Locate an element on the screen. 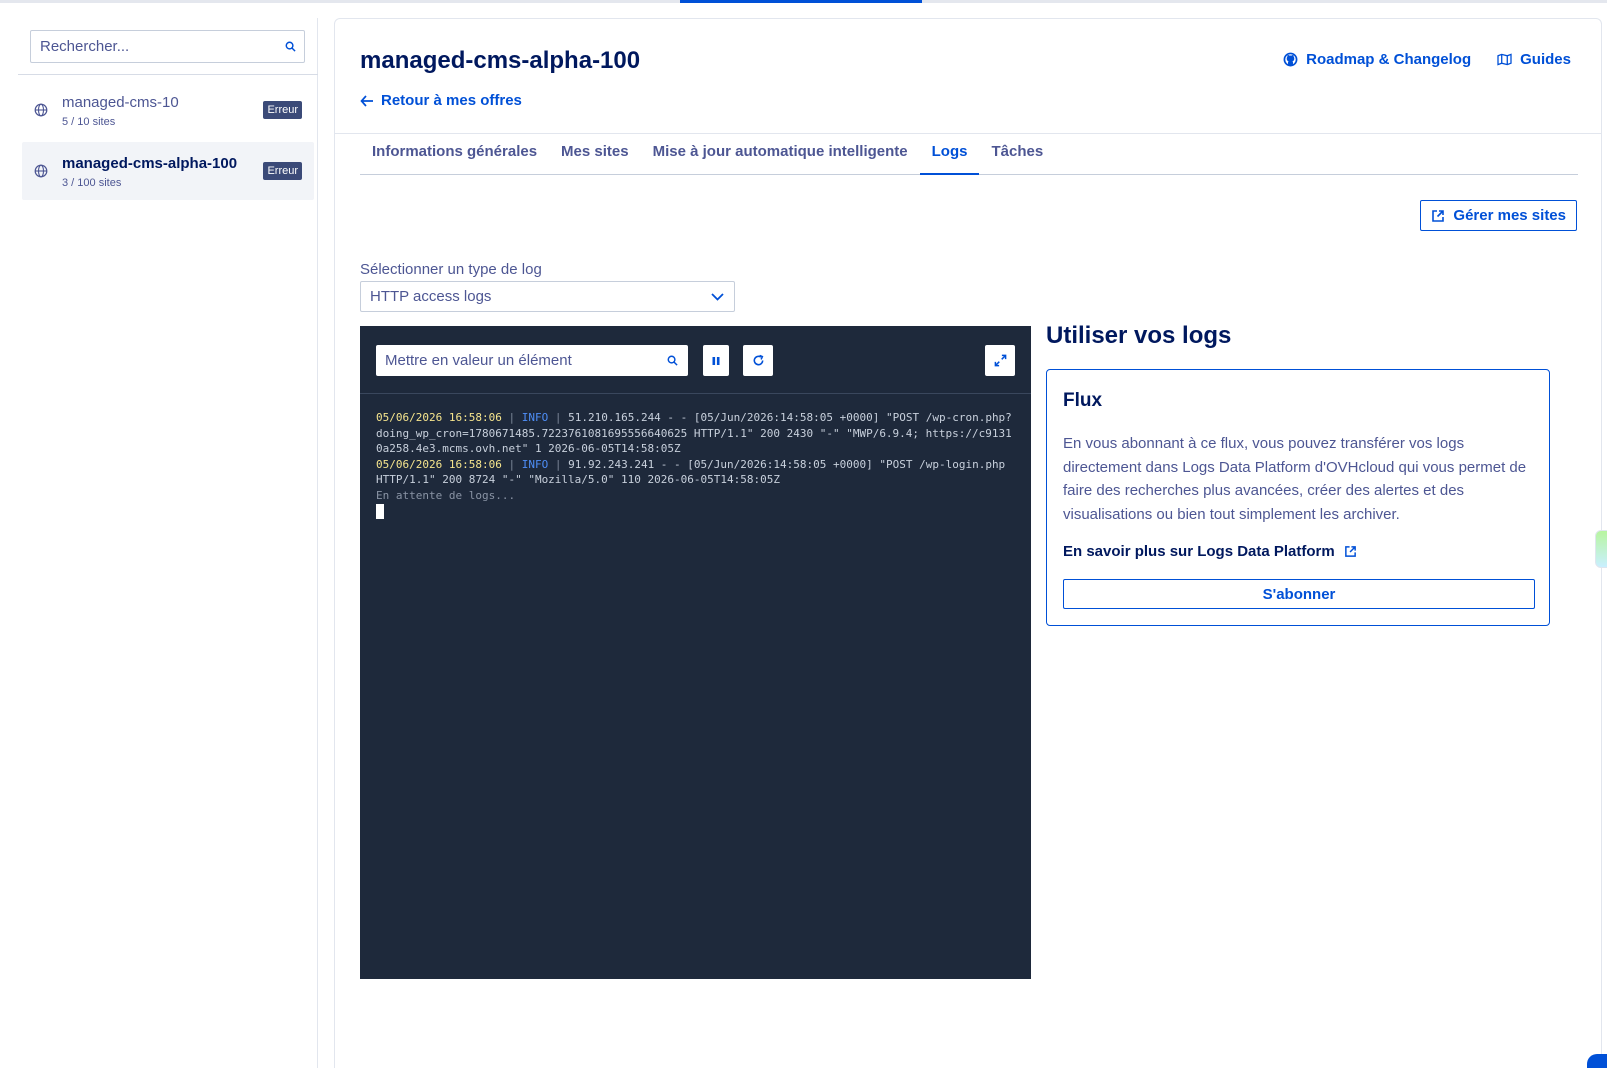 This screenshot has height=1068, width=1607. manage-sites-label: Gérer mes sites is located at coordinates (1509, 215).